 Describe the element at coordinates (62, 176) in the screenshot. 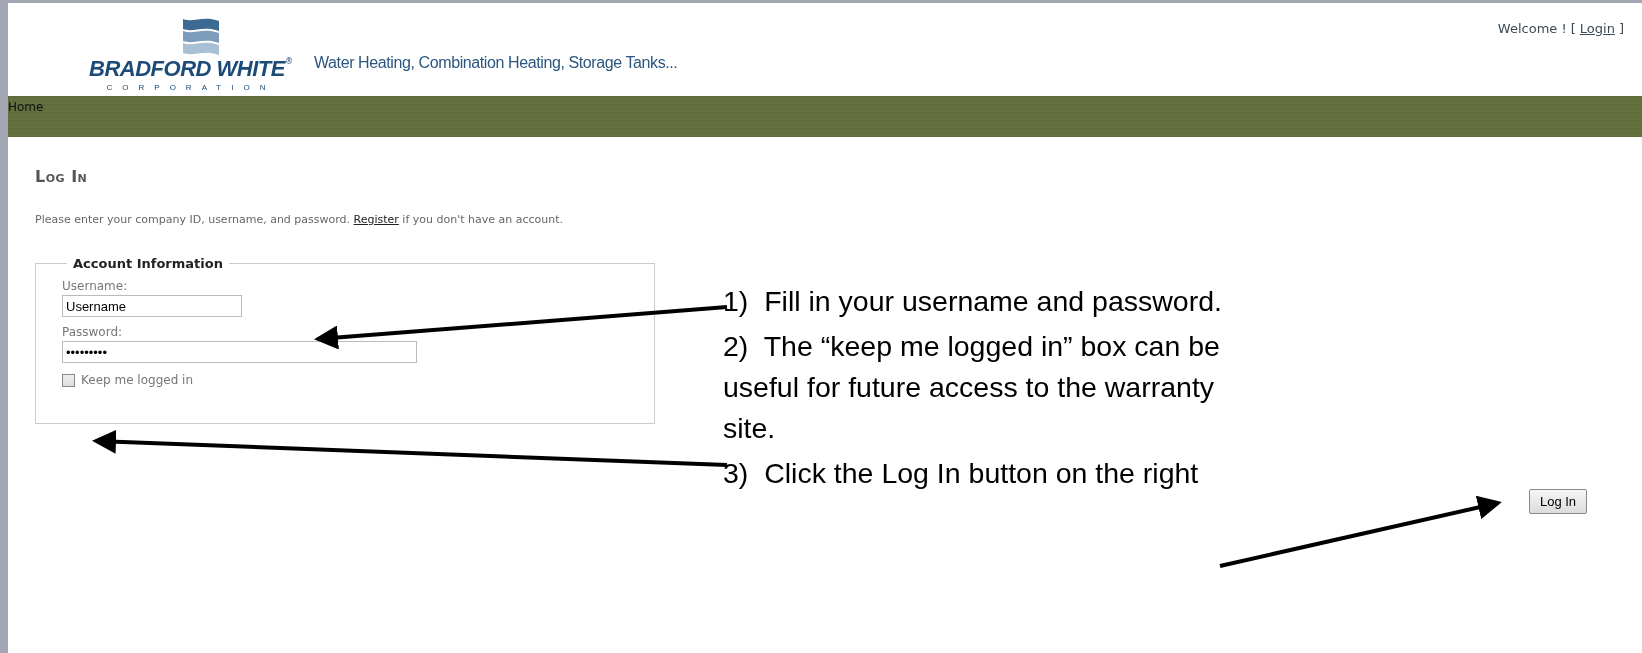

I see `page-title: Log In` at that location.